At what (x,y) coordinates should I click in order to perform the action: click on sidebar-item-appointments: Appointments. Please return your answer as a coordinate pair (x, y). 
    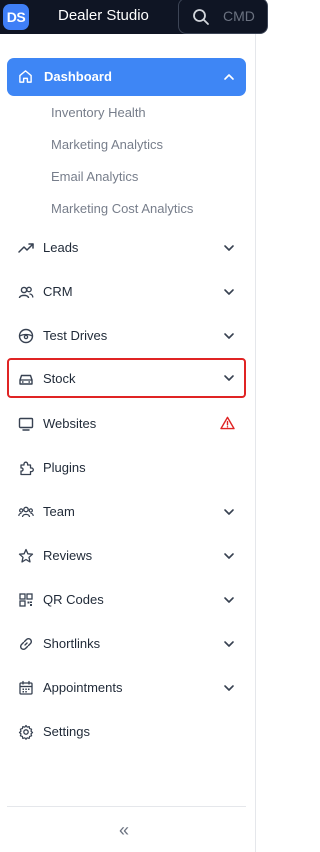
    Looking at the image, I should click on (126, 688).